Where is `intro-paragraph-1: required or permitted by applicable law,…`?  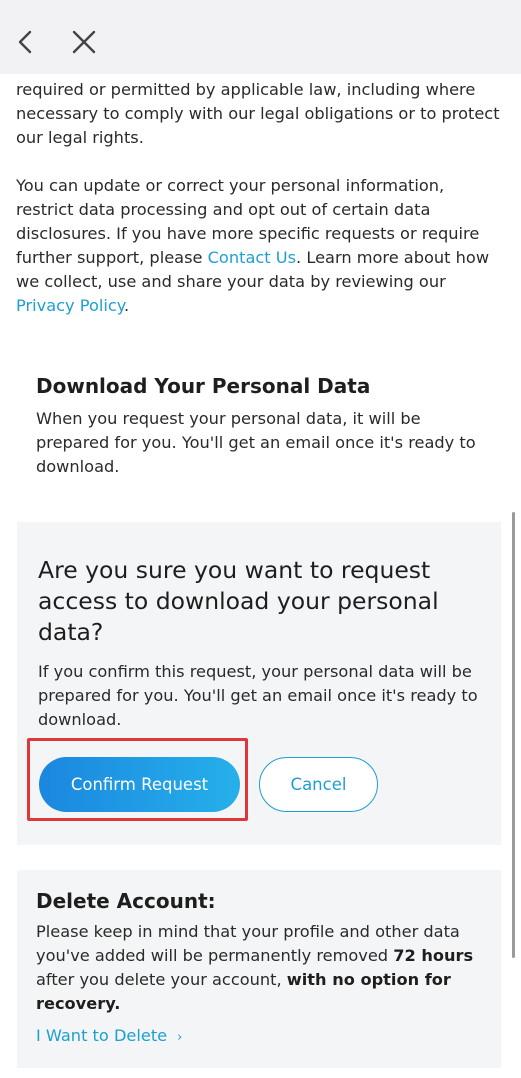 intro-paragraph-1: required or permitted by applicable law,… is located at coordinates (258, 113).